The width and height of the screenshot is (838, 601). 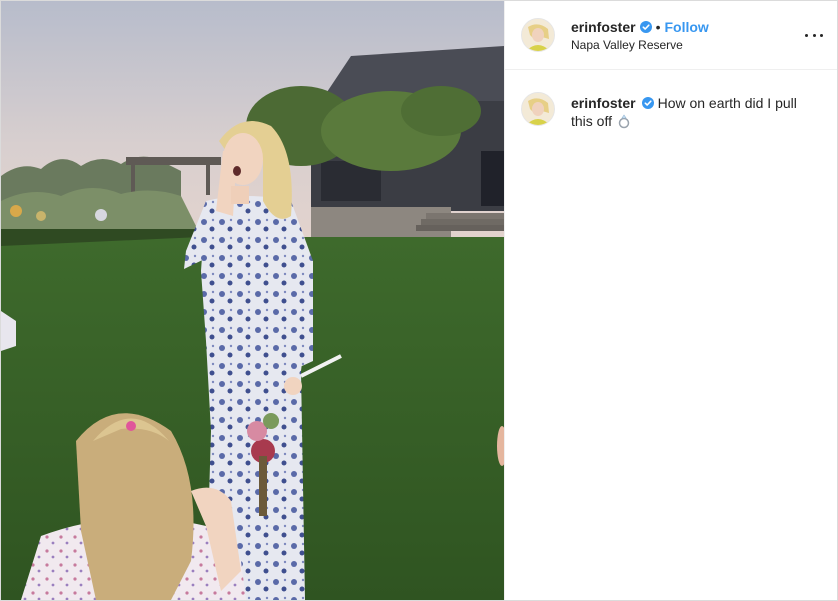 I want to click on ring-icon, so click(x=624, y=121).